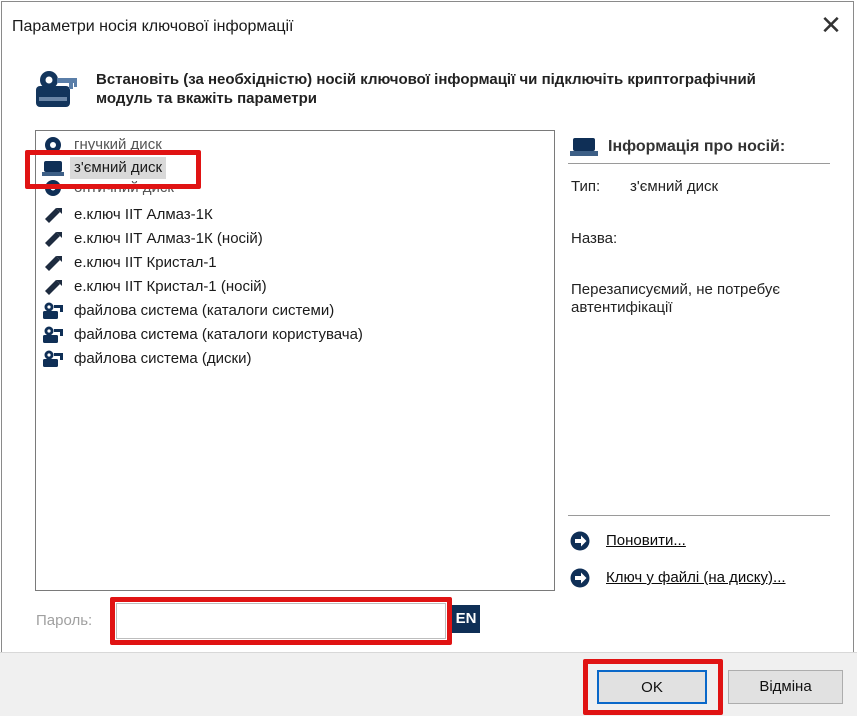 The image size is (857, 716). I want to click on optical-disk-icon, so click(53, 188).